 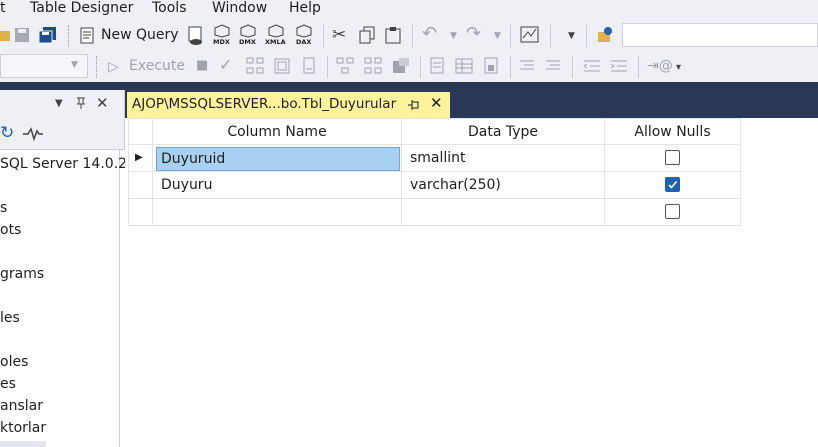 I want to click on menu-item-project: t, so click(x=3, y=8).